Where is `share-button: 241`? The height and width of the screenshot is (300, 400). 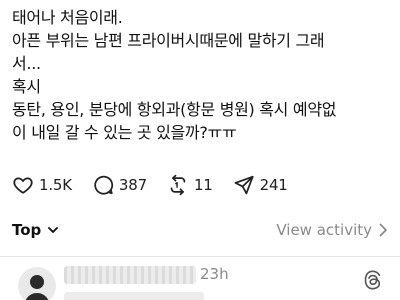 share-button: 241 is located at coordinates (260, 185).